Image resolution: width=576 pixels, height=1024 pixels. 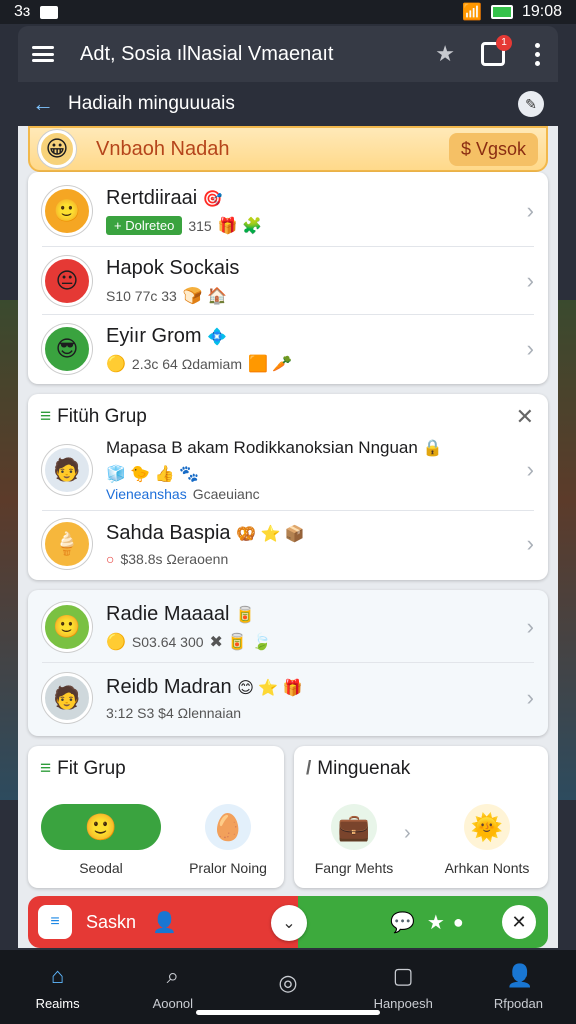 I want to click on avatar: 😐, so click(x=67, y=281).